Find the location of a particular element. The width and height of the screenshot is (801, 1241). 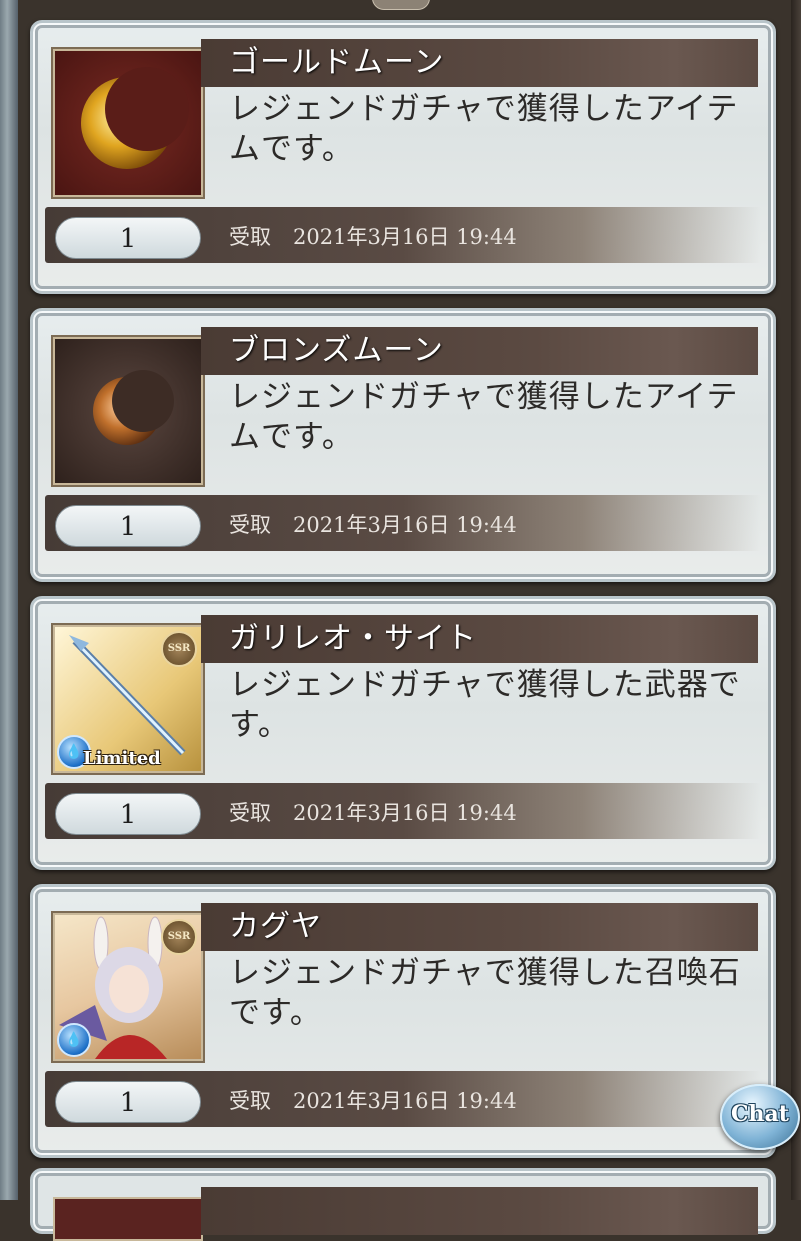

summon-portrait-icon: SSR 💧 is located at coordinates (128, 987).